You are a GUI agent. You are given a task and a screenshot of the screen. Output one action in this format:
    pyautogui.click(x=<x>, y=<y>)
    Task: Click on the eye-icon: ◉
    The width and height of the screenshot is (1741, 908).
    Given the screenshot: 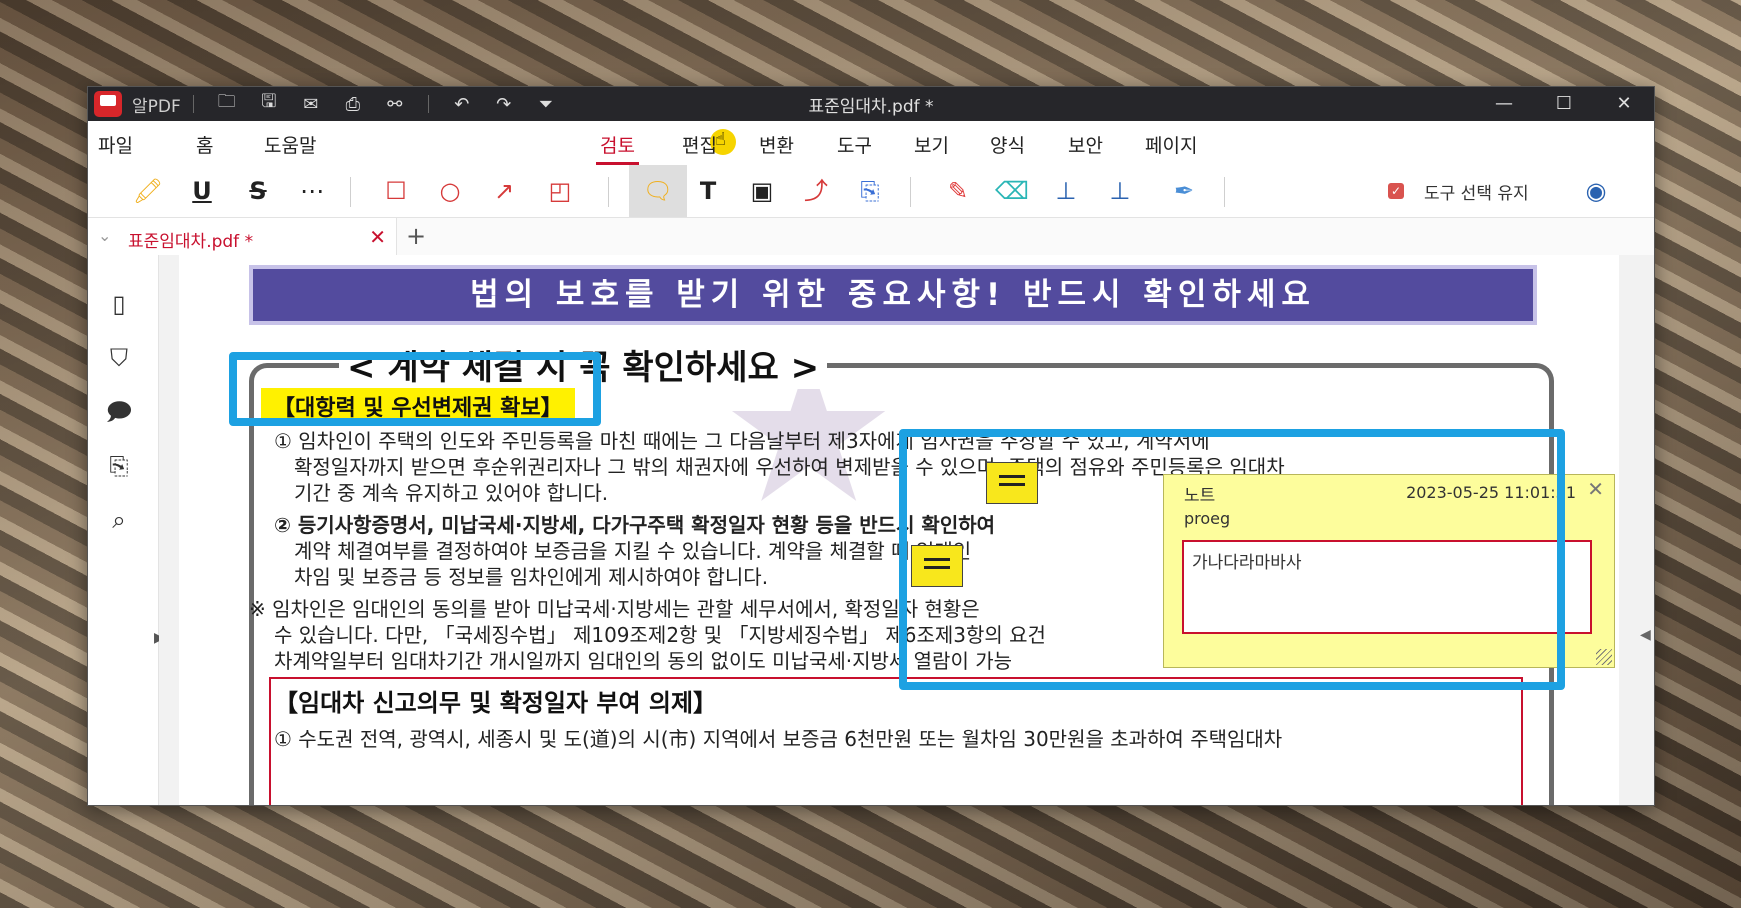 What is the action you would take?
    pyautogui.click(x=1596, y=191)
    